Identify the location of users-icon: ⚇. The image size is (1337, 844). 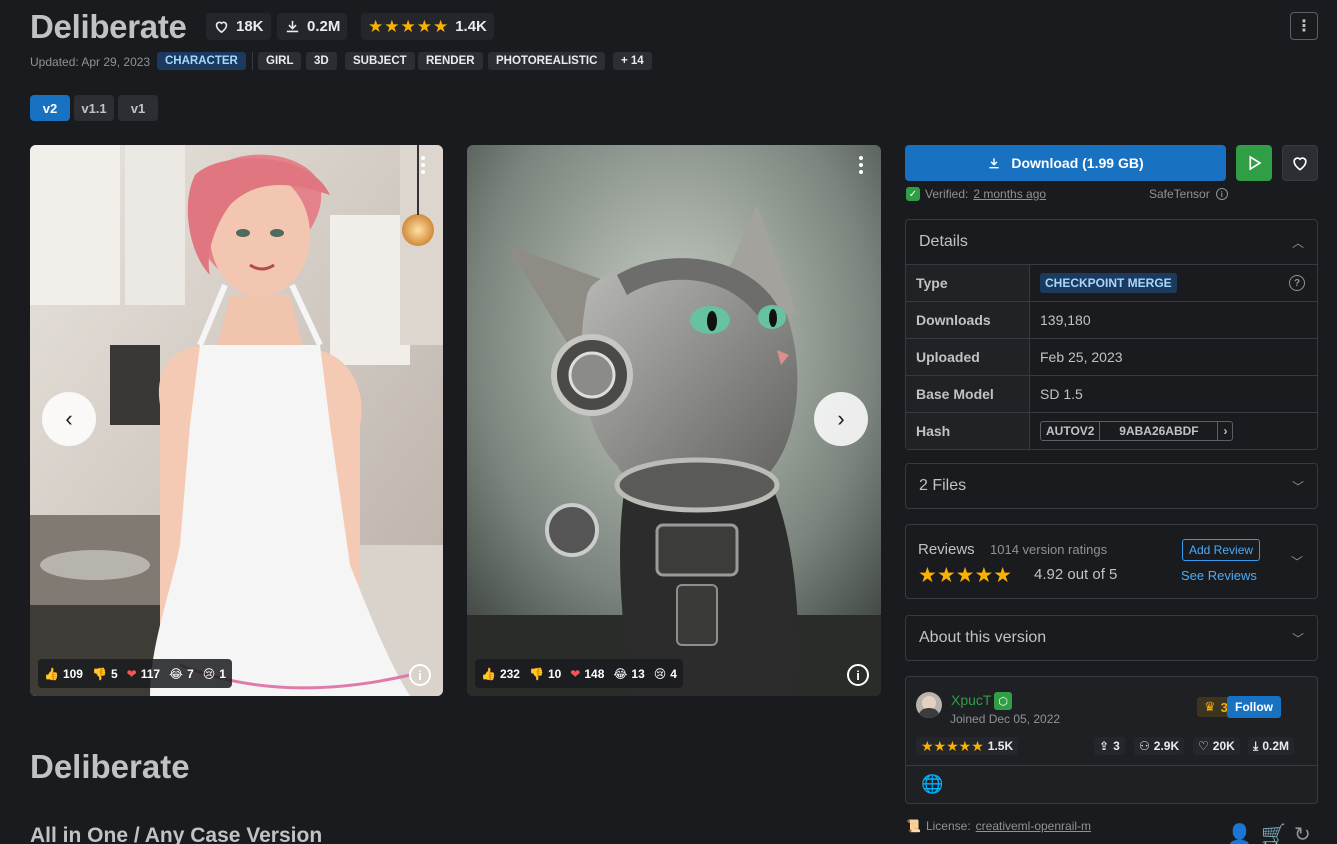
(1144, 746).